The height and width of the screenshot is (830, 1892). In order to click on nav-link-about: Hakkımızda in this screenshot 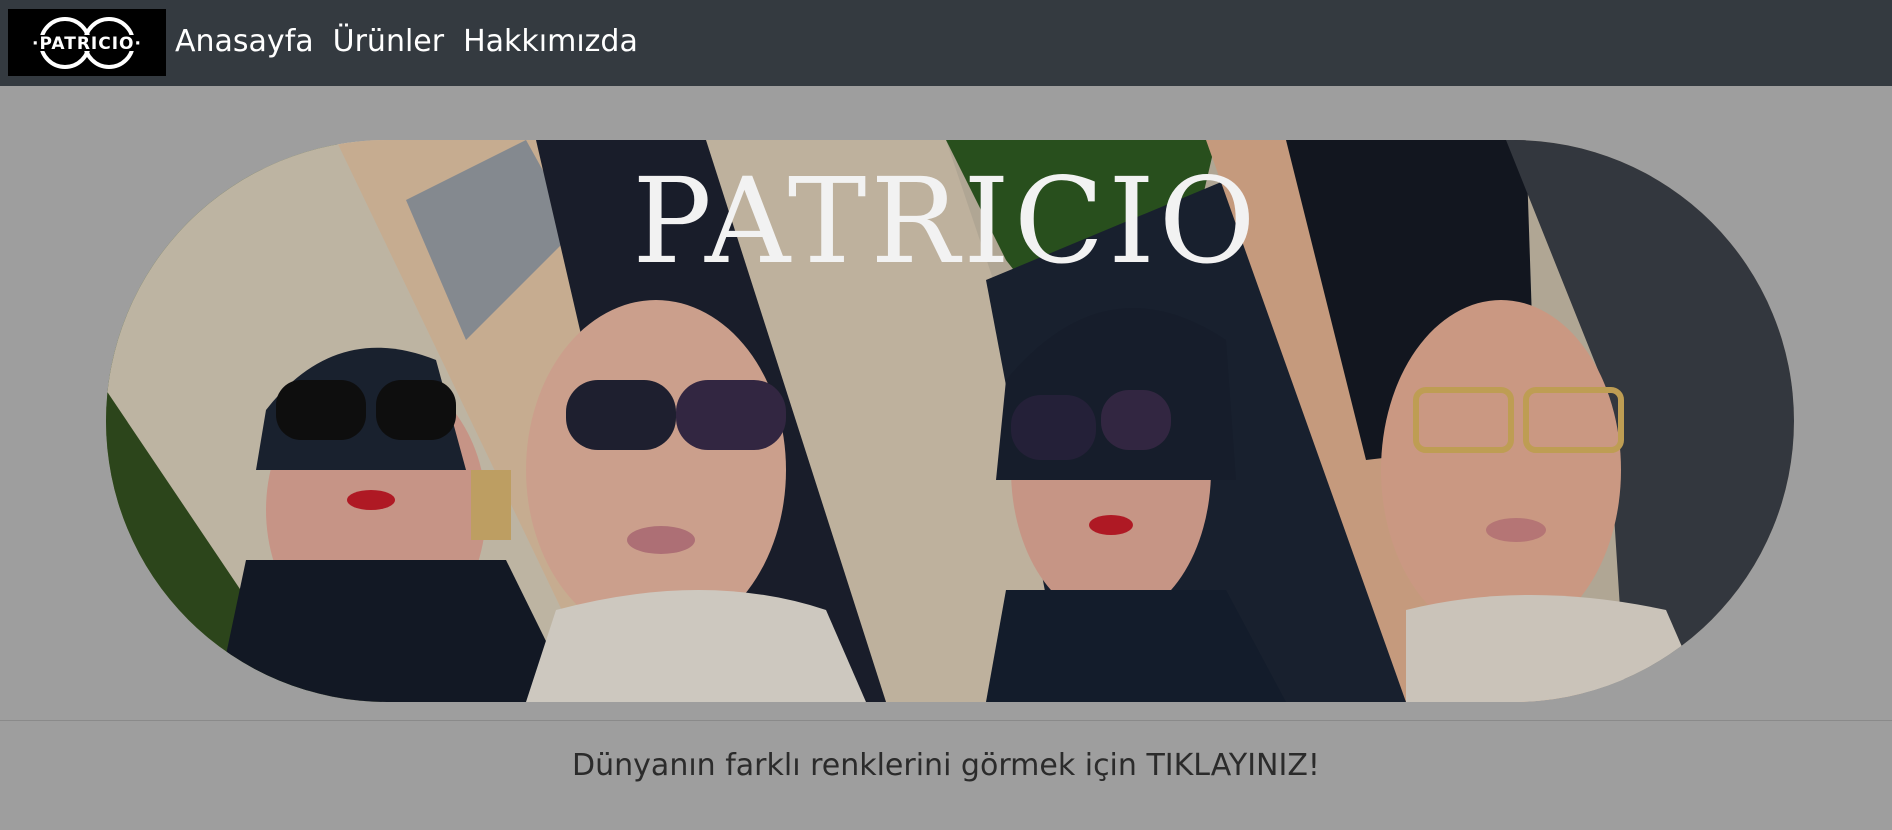, I will do `click(550, 42)`.